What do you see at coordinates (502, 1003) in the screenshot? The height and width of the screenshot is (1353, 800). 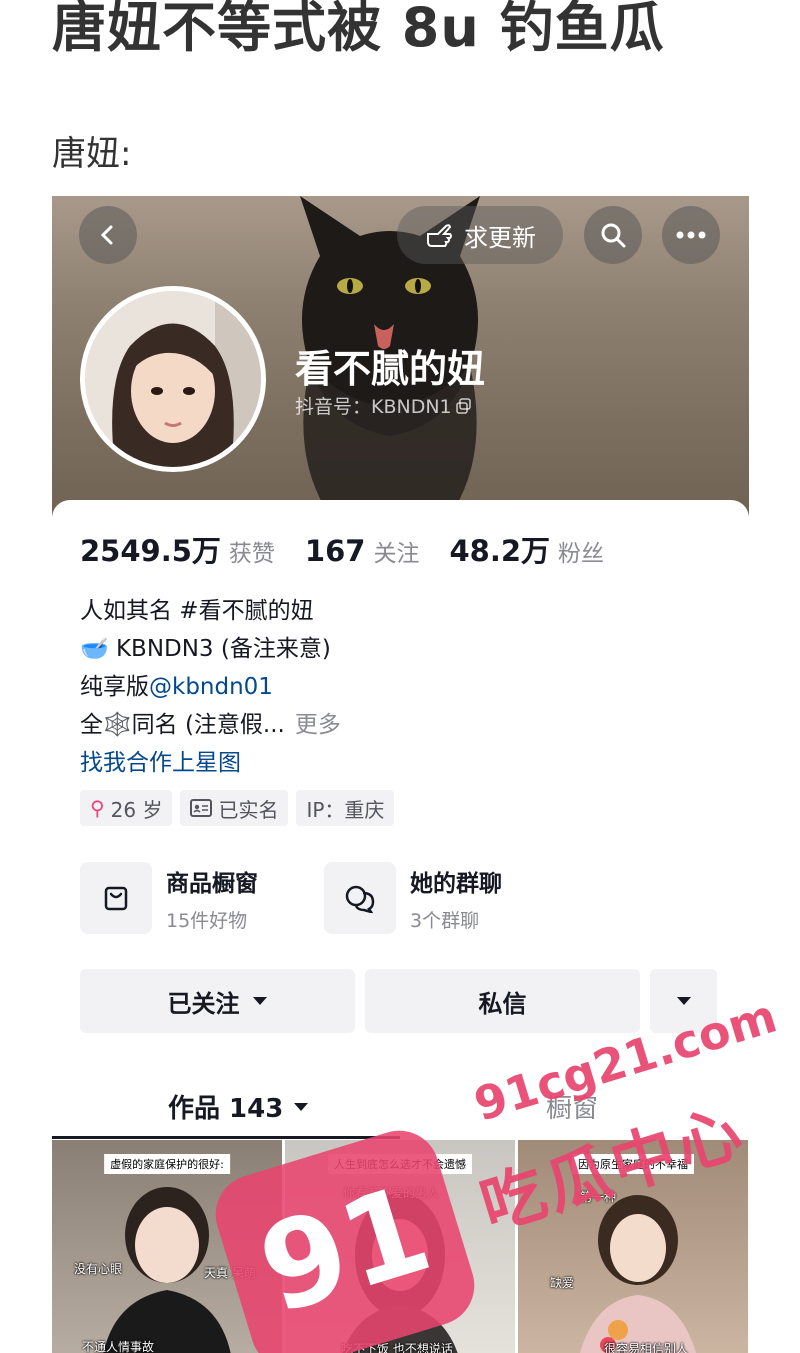 I see `message-label: 私信` at bounding box center [502, 1003].